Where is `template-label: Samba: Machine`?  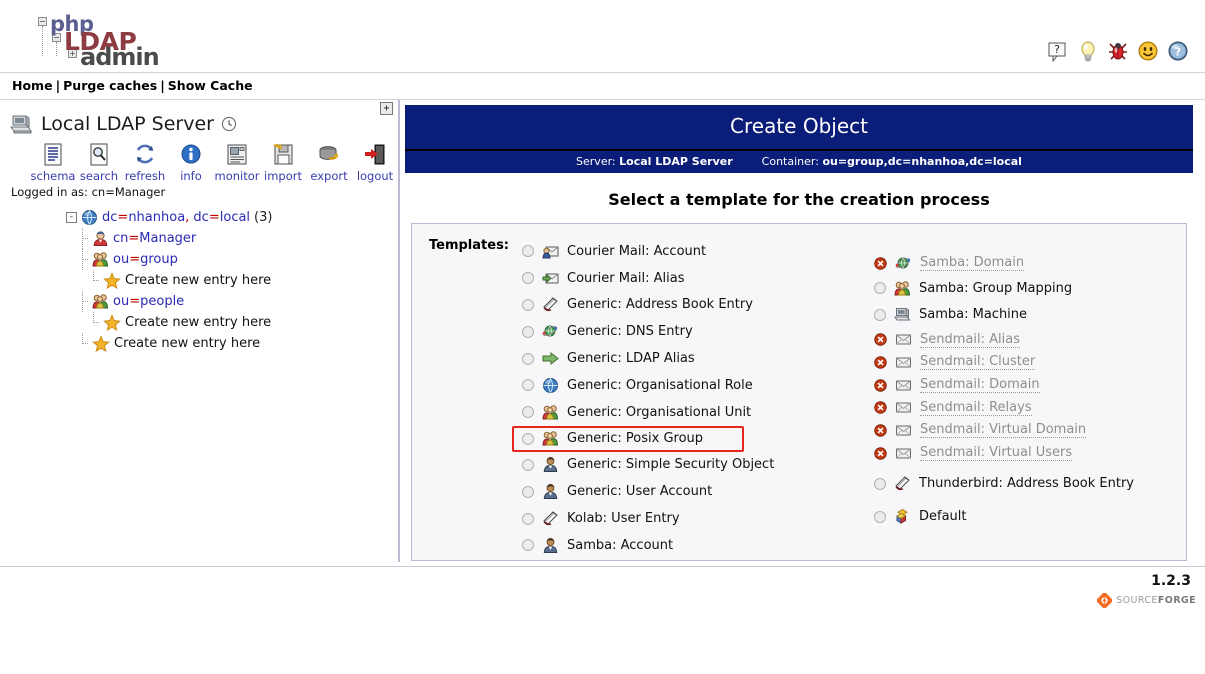 template-label: Samba: Machine is located at coordinates (973, 314).